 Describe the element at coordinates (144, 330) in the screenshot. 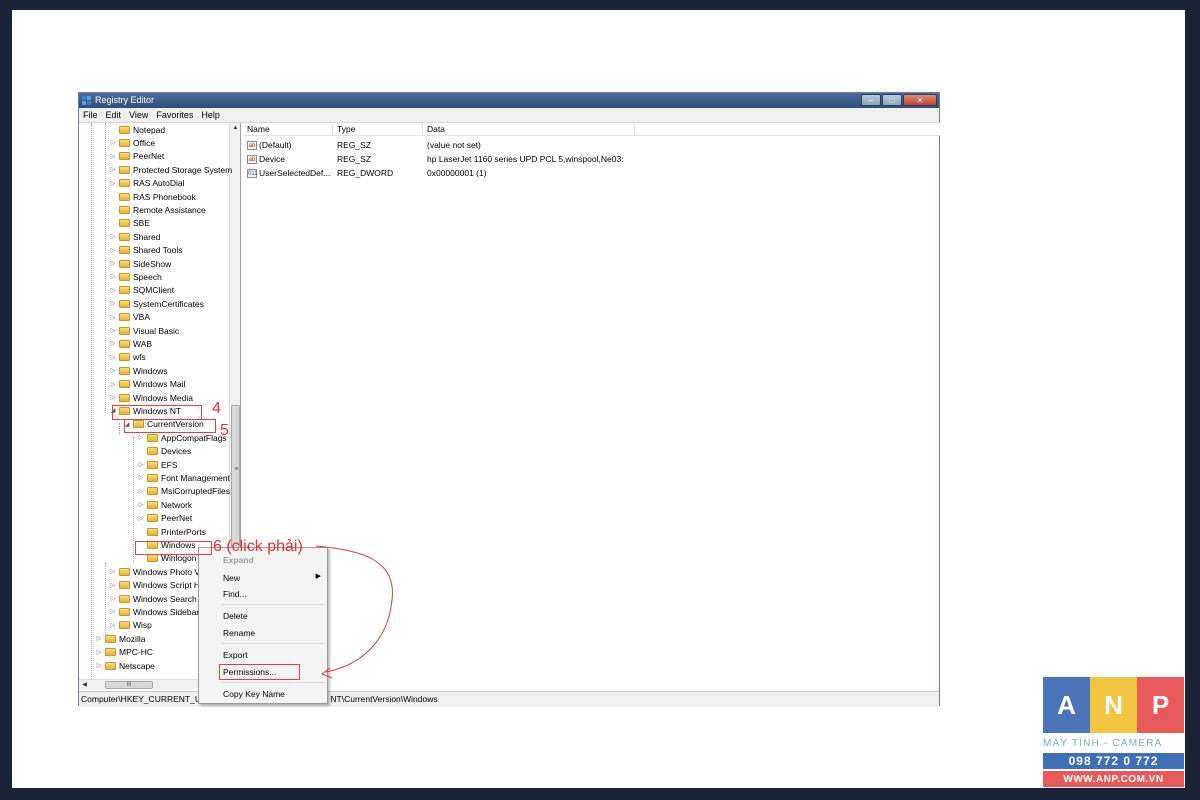

I see `tree-key-item: ▷ Visual Basic` at that location.